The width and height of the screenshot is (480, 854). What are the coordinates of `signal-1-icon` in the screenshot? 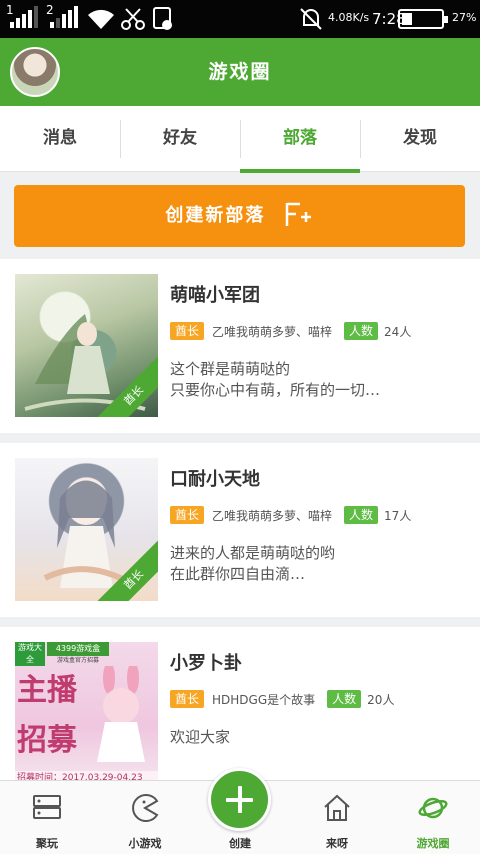 It's located at (24, 17).